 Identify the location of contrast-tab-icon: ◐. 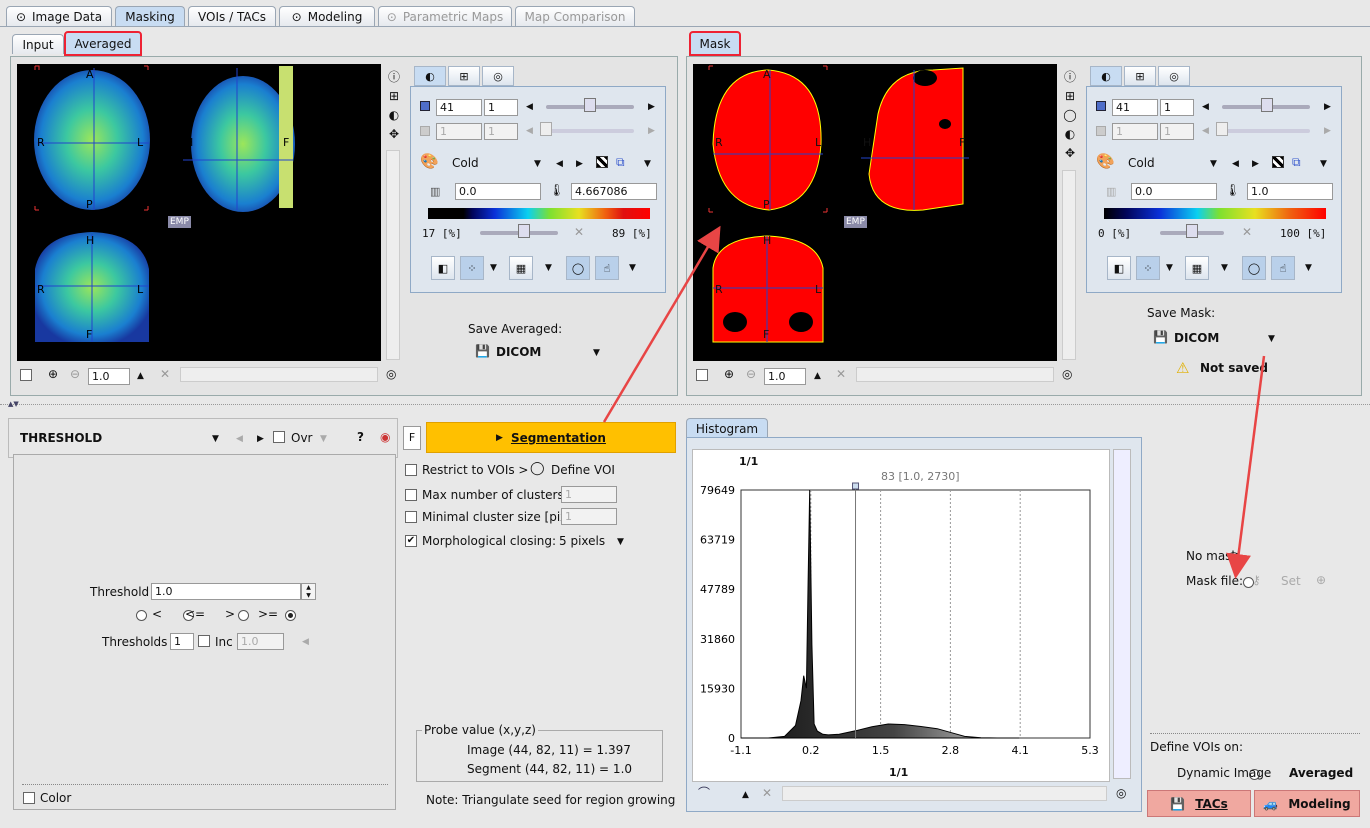
(430, 76).